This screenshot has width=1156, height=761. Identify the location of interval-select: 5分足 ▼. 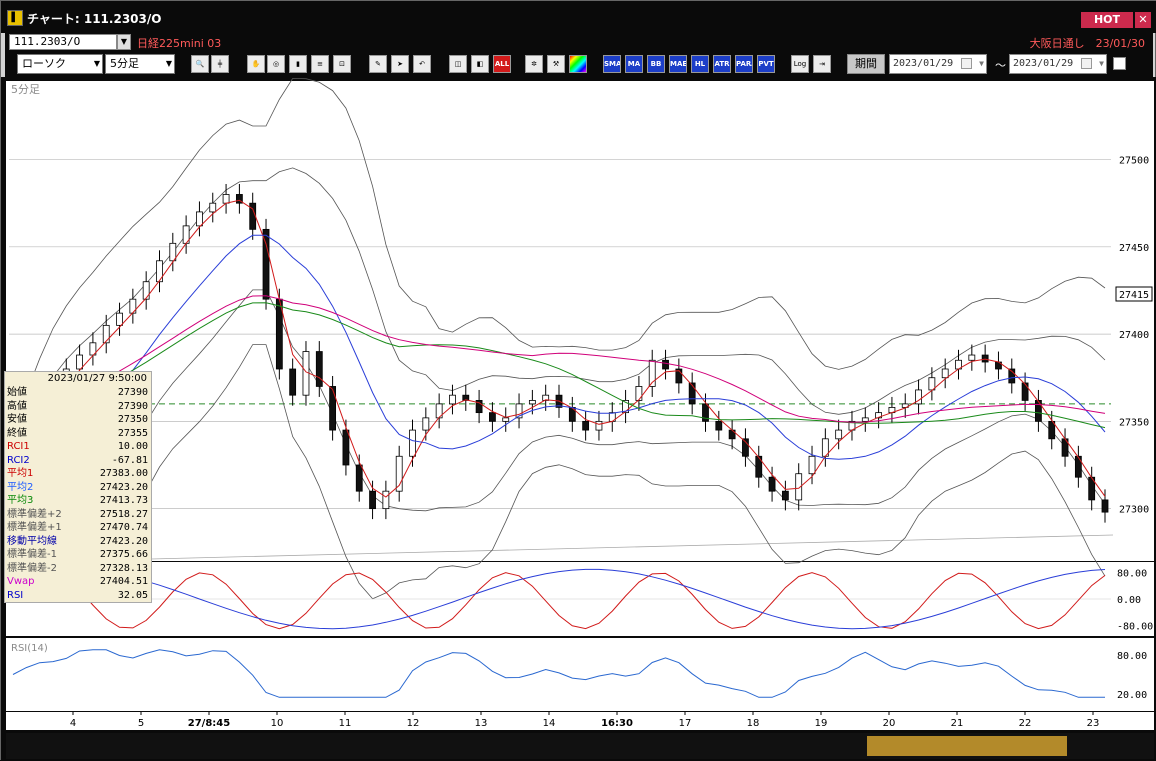
(140, 64).